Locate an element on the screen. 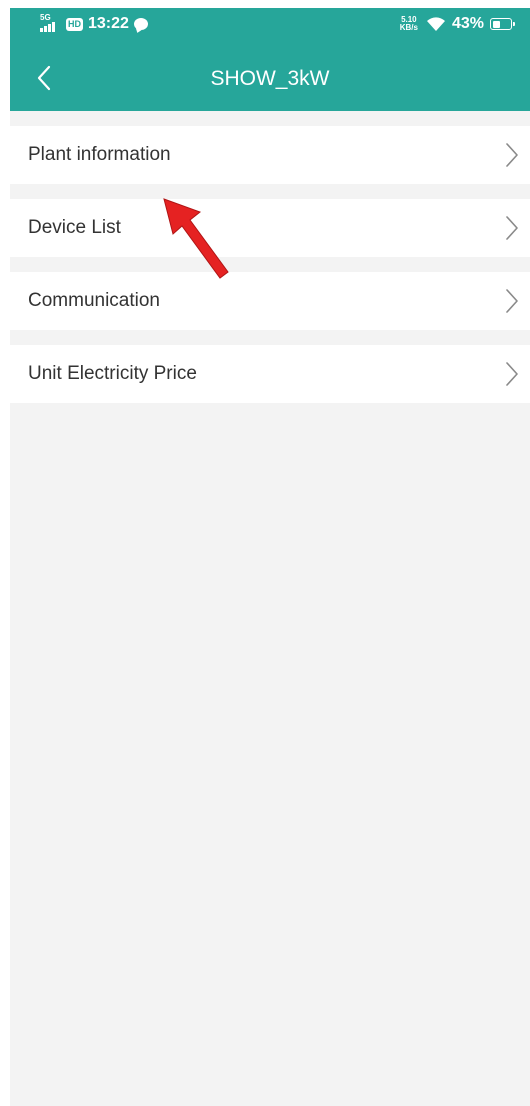  menu-item-label: Communication is located at coordinates (94, 300).